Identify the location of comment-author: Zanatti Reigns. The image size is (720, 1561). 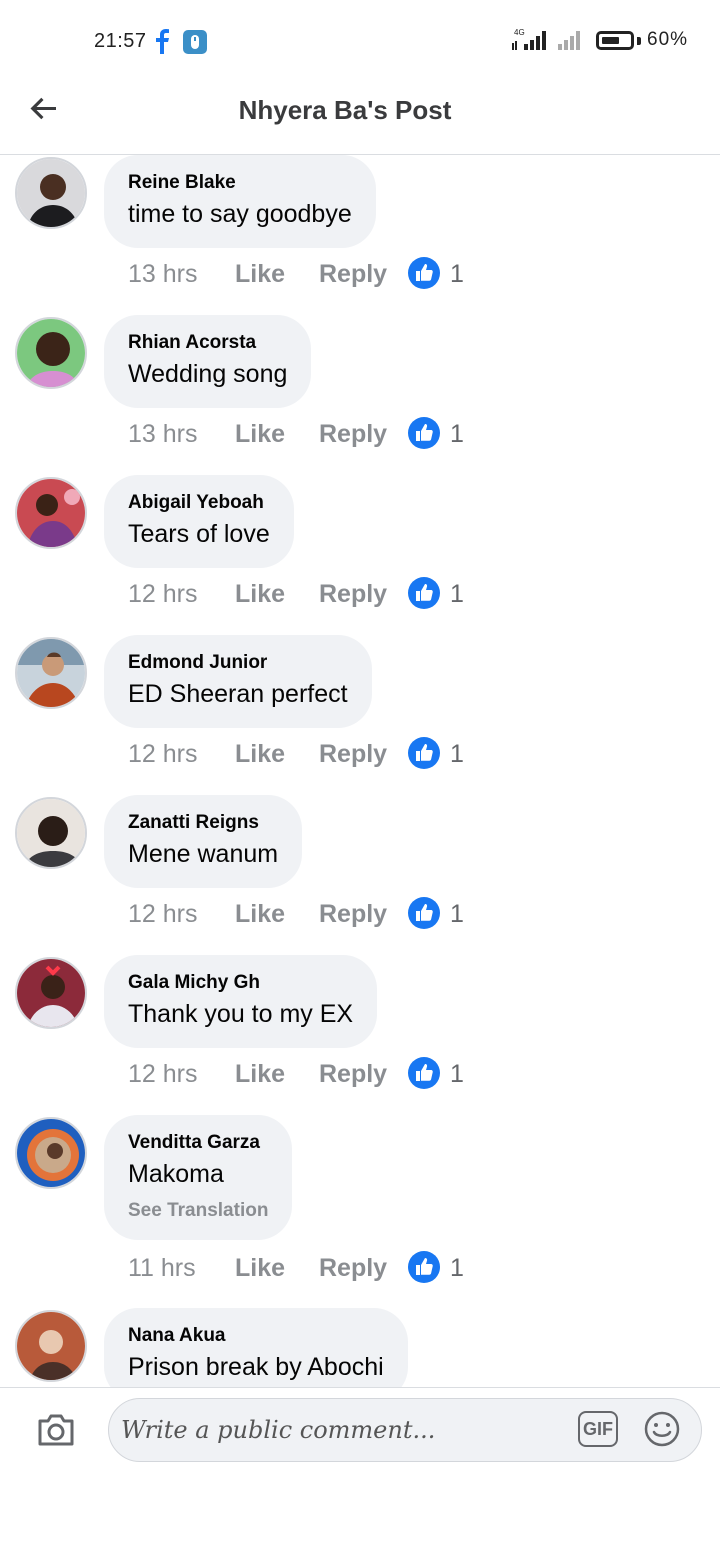
(203, 823).